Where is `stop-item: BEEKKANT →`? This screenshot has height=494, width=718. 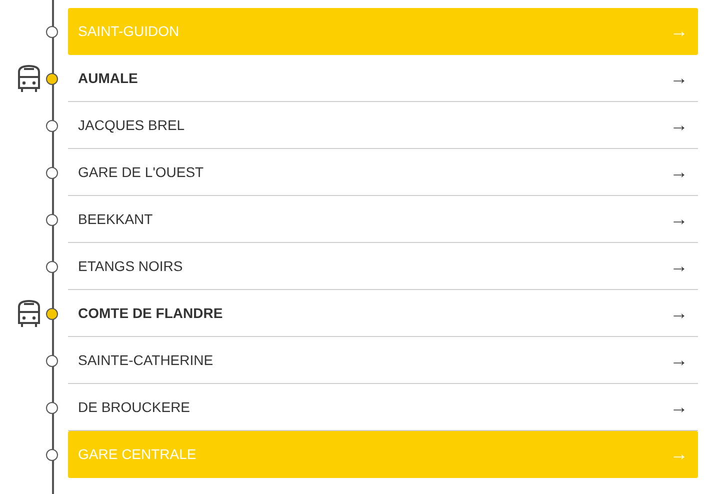 stop-item: BEEKKANT → is located at coordinates (383, 219).